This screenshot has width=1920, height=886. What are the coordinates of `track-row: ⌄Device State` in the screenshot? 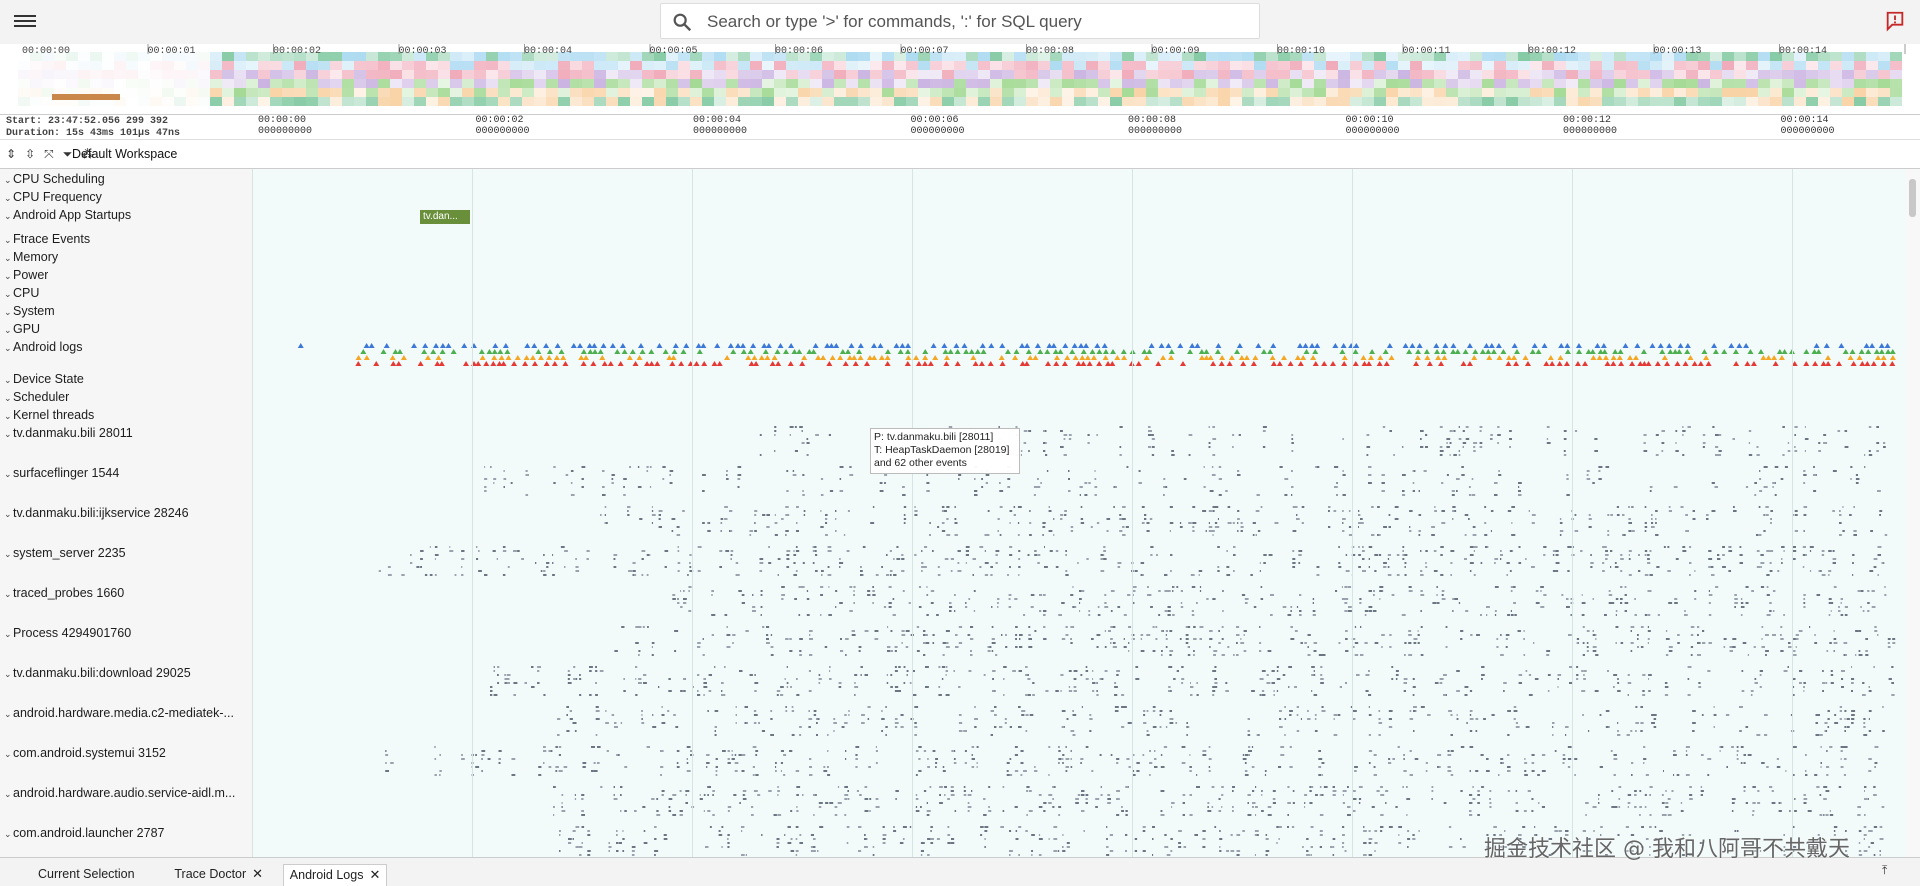 It's located at (953, 378).